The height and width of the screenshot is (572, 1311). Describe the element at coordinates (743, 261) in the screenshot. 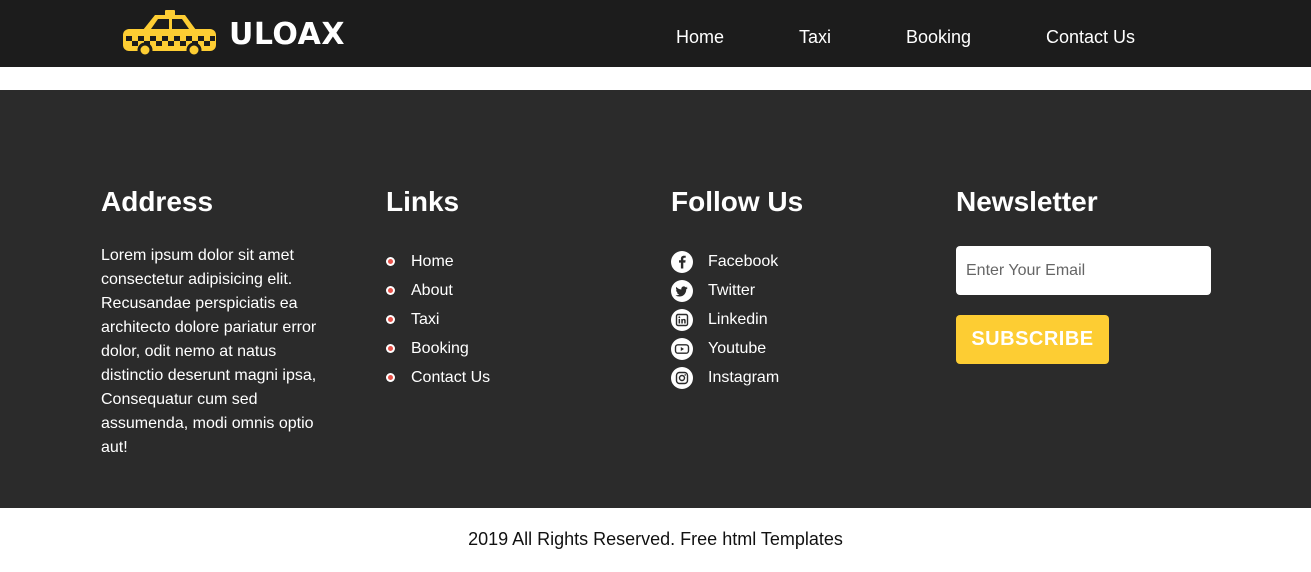

I see `social-link-label: Facebook` at that location.